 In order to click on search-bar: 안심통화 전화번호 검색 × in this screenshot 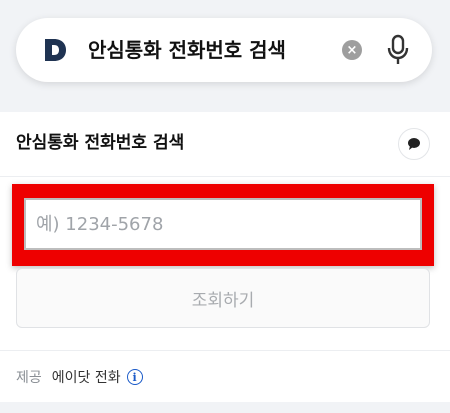, I will do `click(224, 50)`.